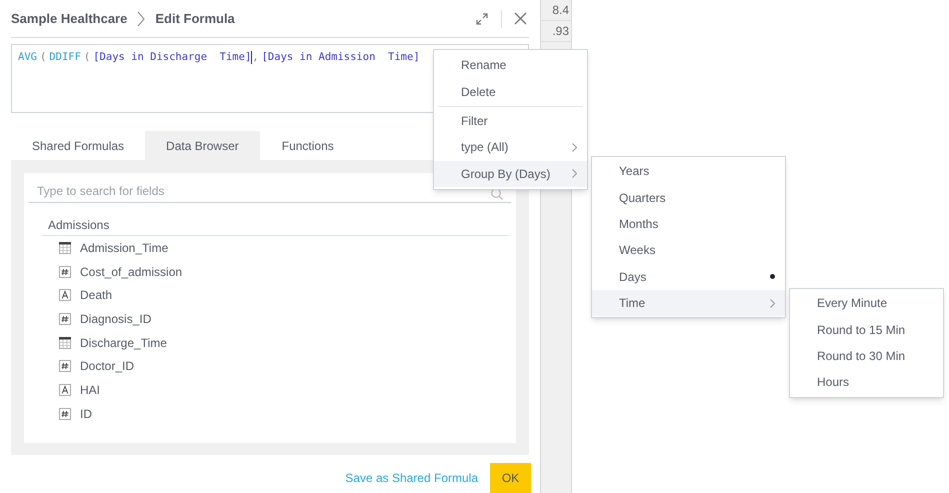 This screenshot has height=493, width=949. What do you see at coordinates (285, 248) in the screenshot?
I see `field-item: Admission_Time` at bounding box center [285, 248].